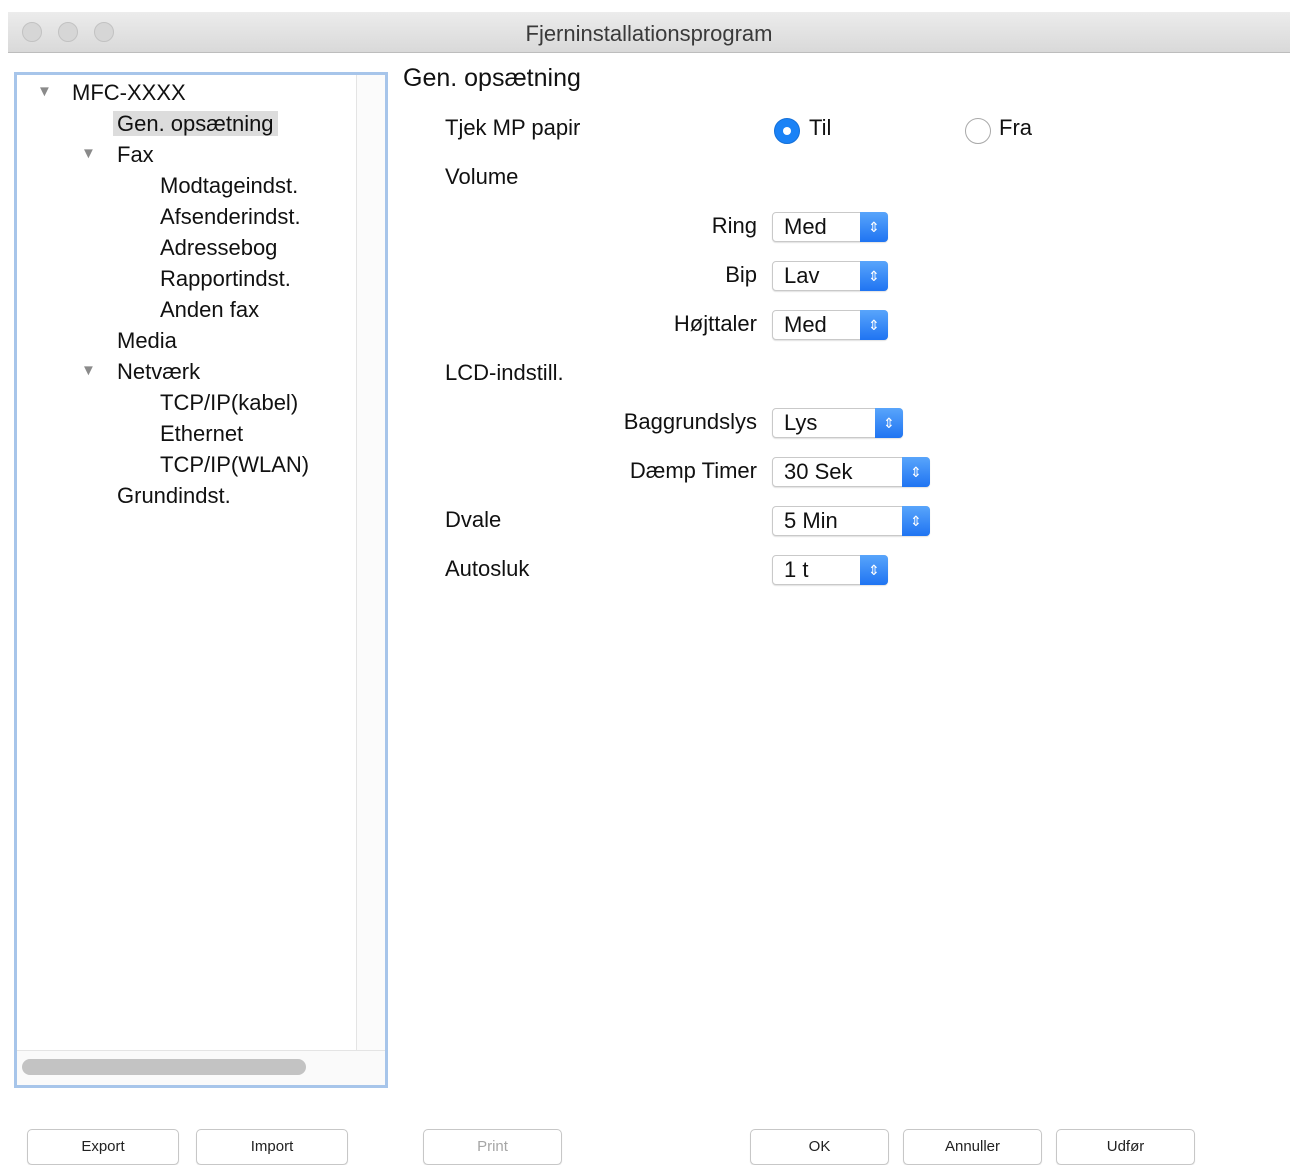  What do you see at coordinates (482, 176) in the screenshot?
I see `volume-label: Volume` at bounding box center [482, 176].